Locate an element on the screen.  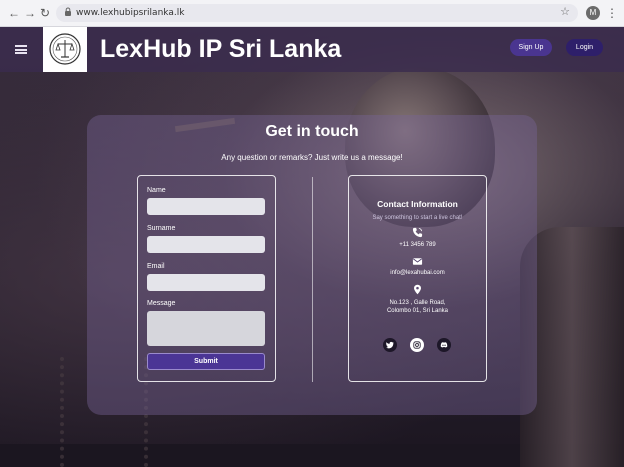
site-logo is located at coordinates (65, 49).